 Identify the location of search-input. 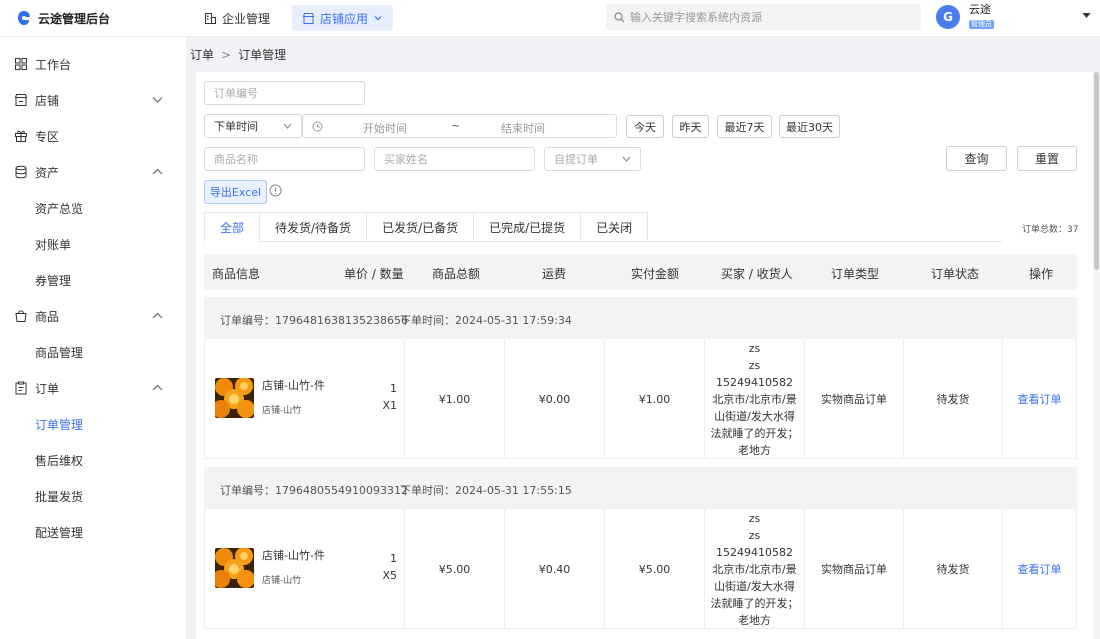
(770, 17).